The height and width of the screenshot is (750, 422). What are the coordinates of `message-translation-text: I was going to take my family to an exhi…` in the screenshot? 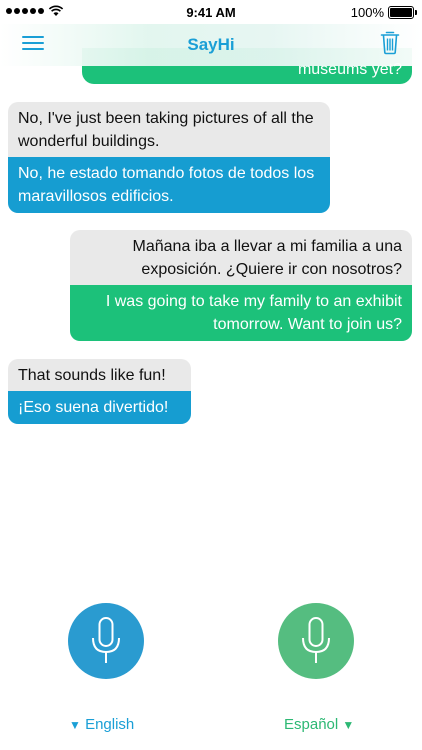 It's located at (253, 313).